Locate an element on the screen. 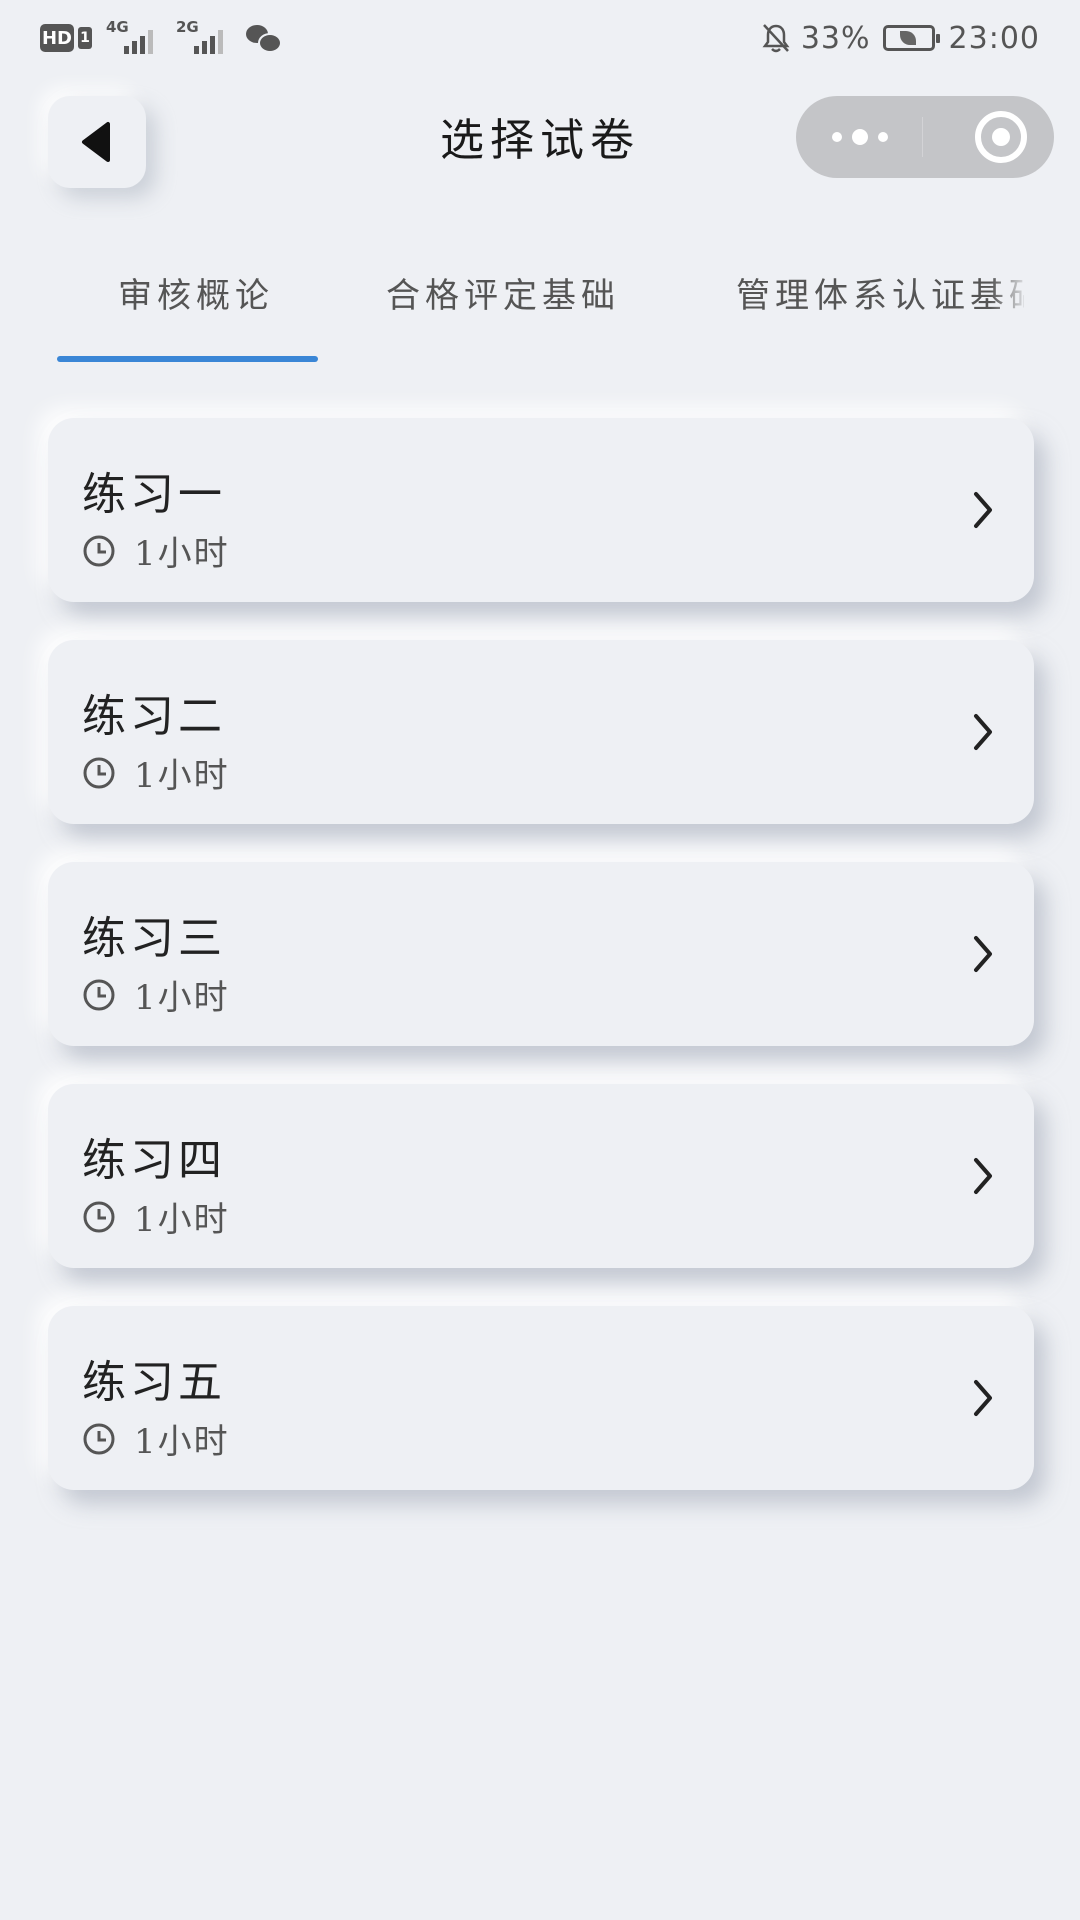  battery-icon is located at coordinates (911, 38).